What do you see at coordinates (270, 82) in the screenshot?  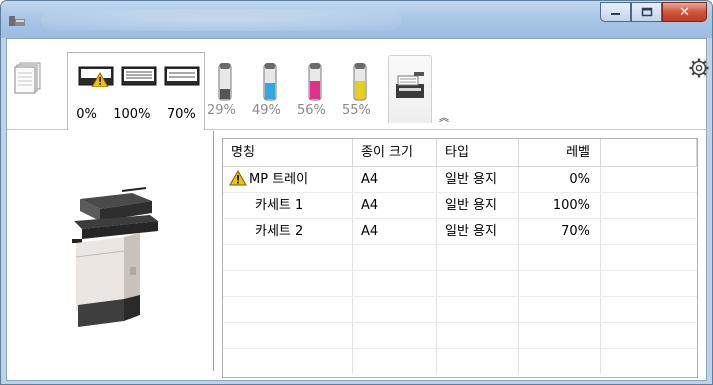 I see `toner-cyan-icon` at bounding box center [270, 82].